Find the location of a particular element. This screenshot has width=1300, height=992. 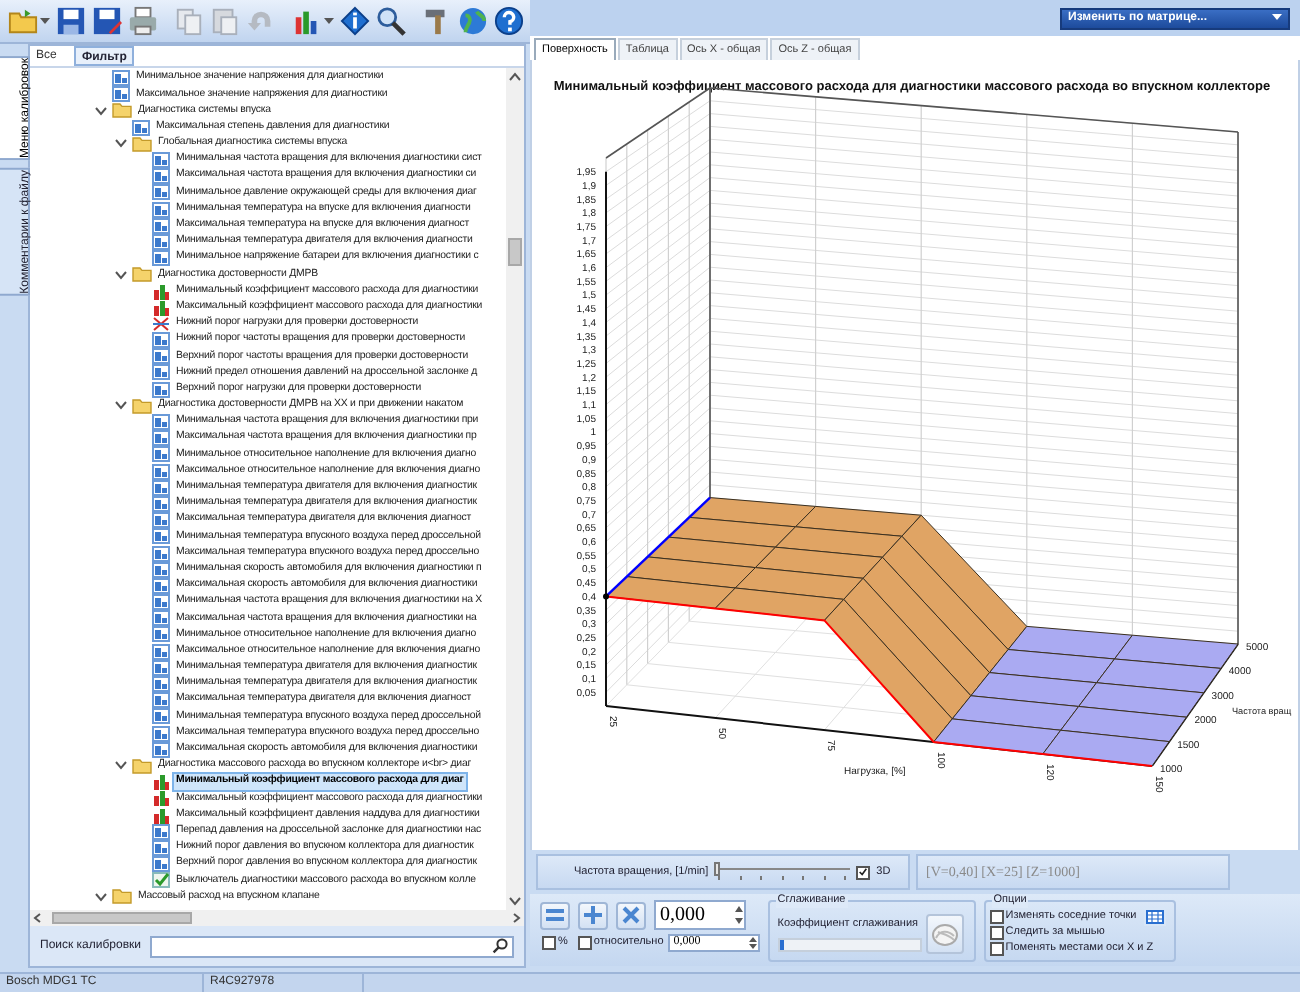

printer-icon is located at coordinates (143, 21).